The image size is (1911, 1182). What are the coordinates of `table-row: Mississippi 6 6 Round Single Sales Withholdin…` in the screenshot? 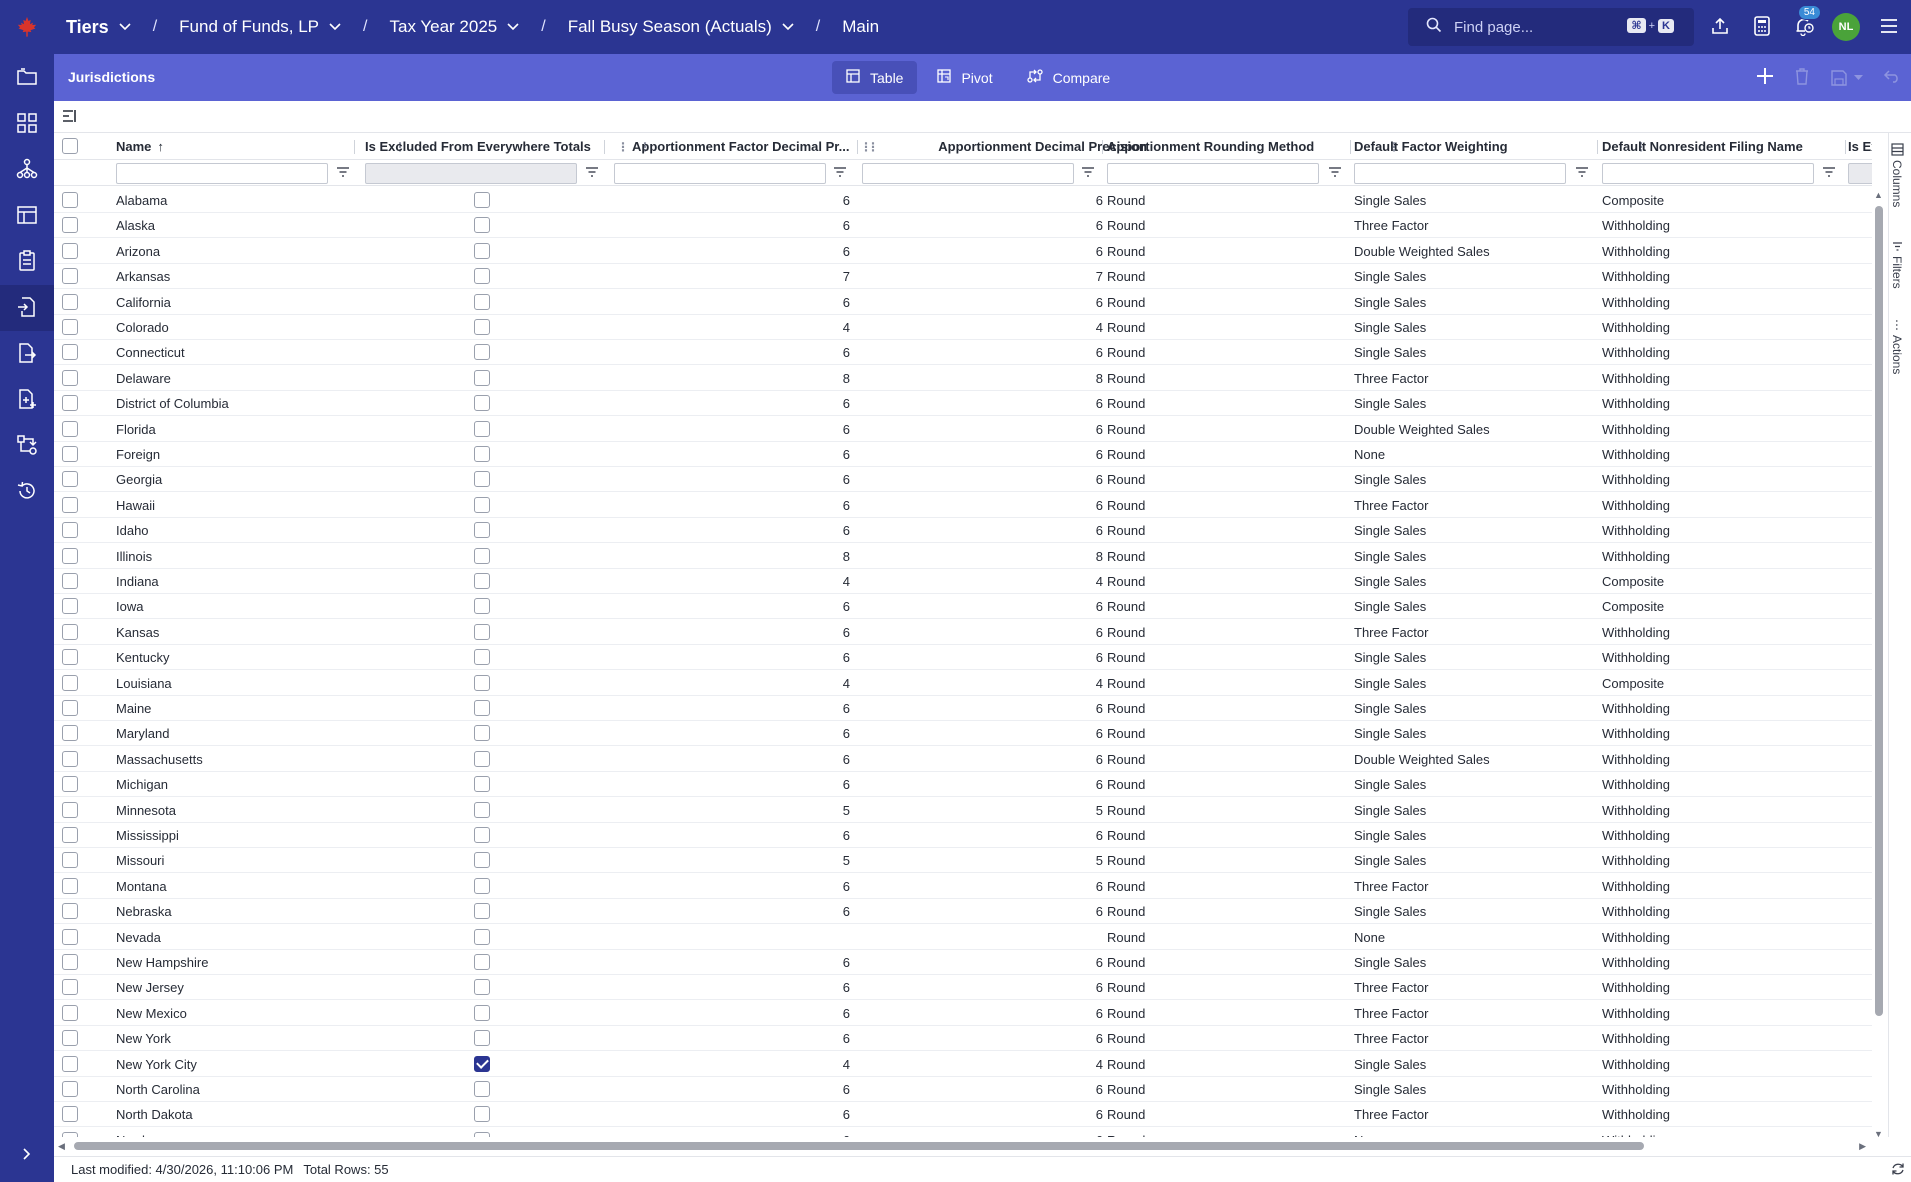 It's located at (963, 835).